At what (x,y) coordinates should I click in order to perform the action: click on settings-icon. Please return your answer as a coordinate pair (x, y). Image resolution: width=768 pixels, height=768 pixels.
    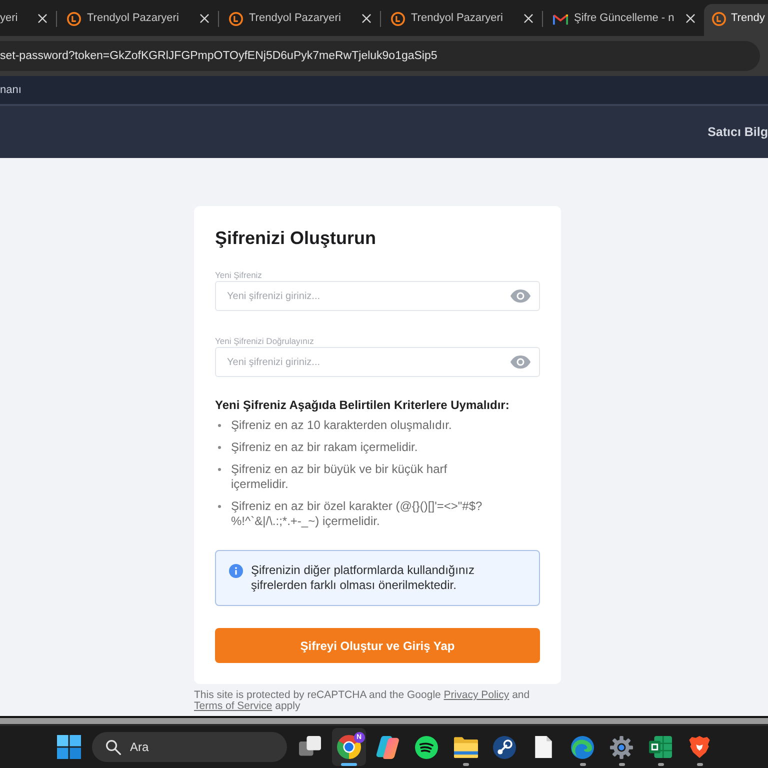
    Looking at the image, I should click on (621, 747).